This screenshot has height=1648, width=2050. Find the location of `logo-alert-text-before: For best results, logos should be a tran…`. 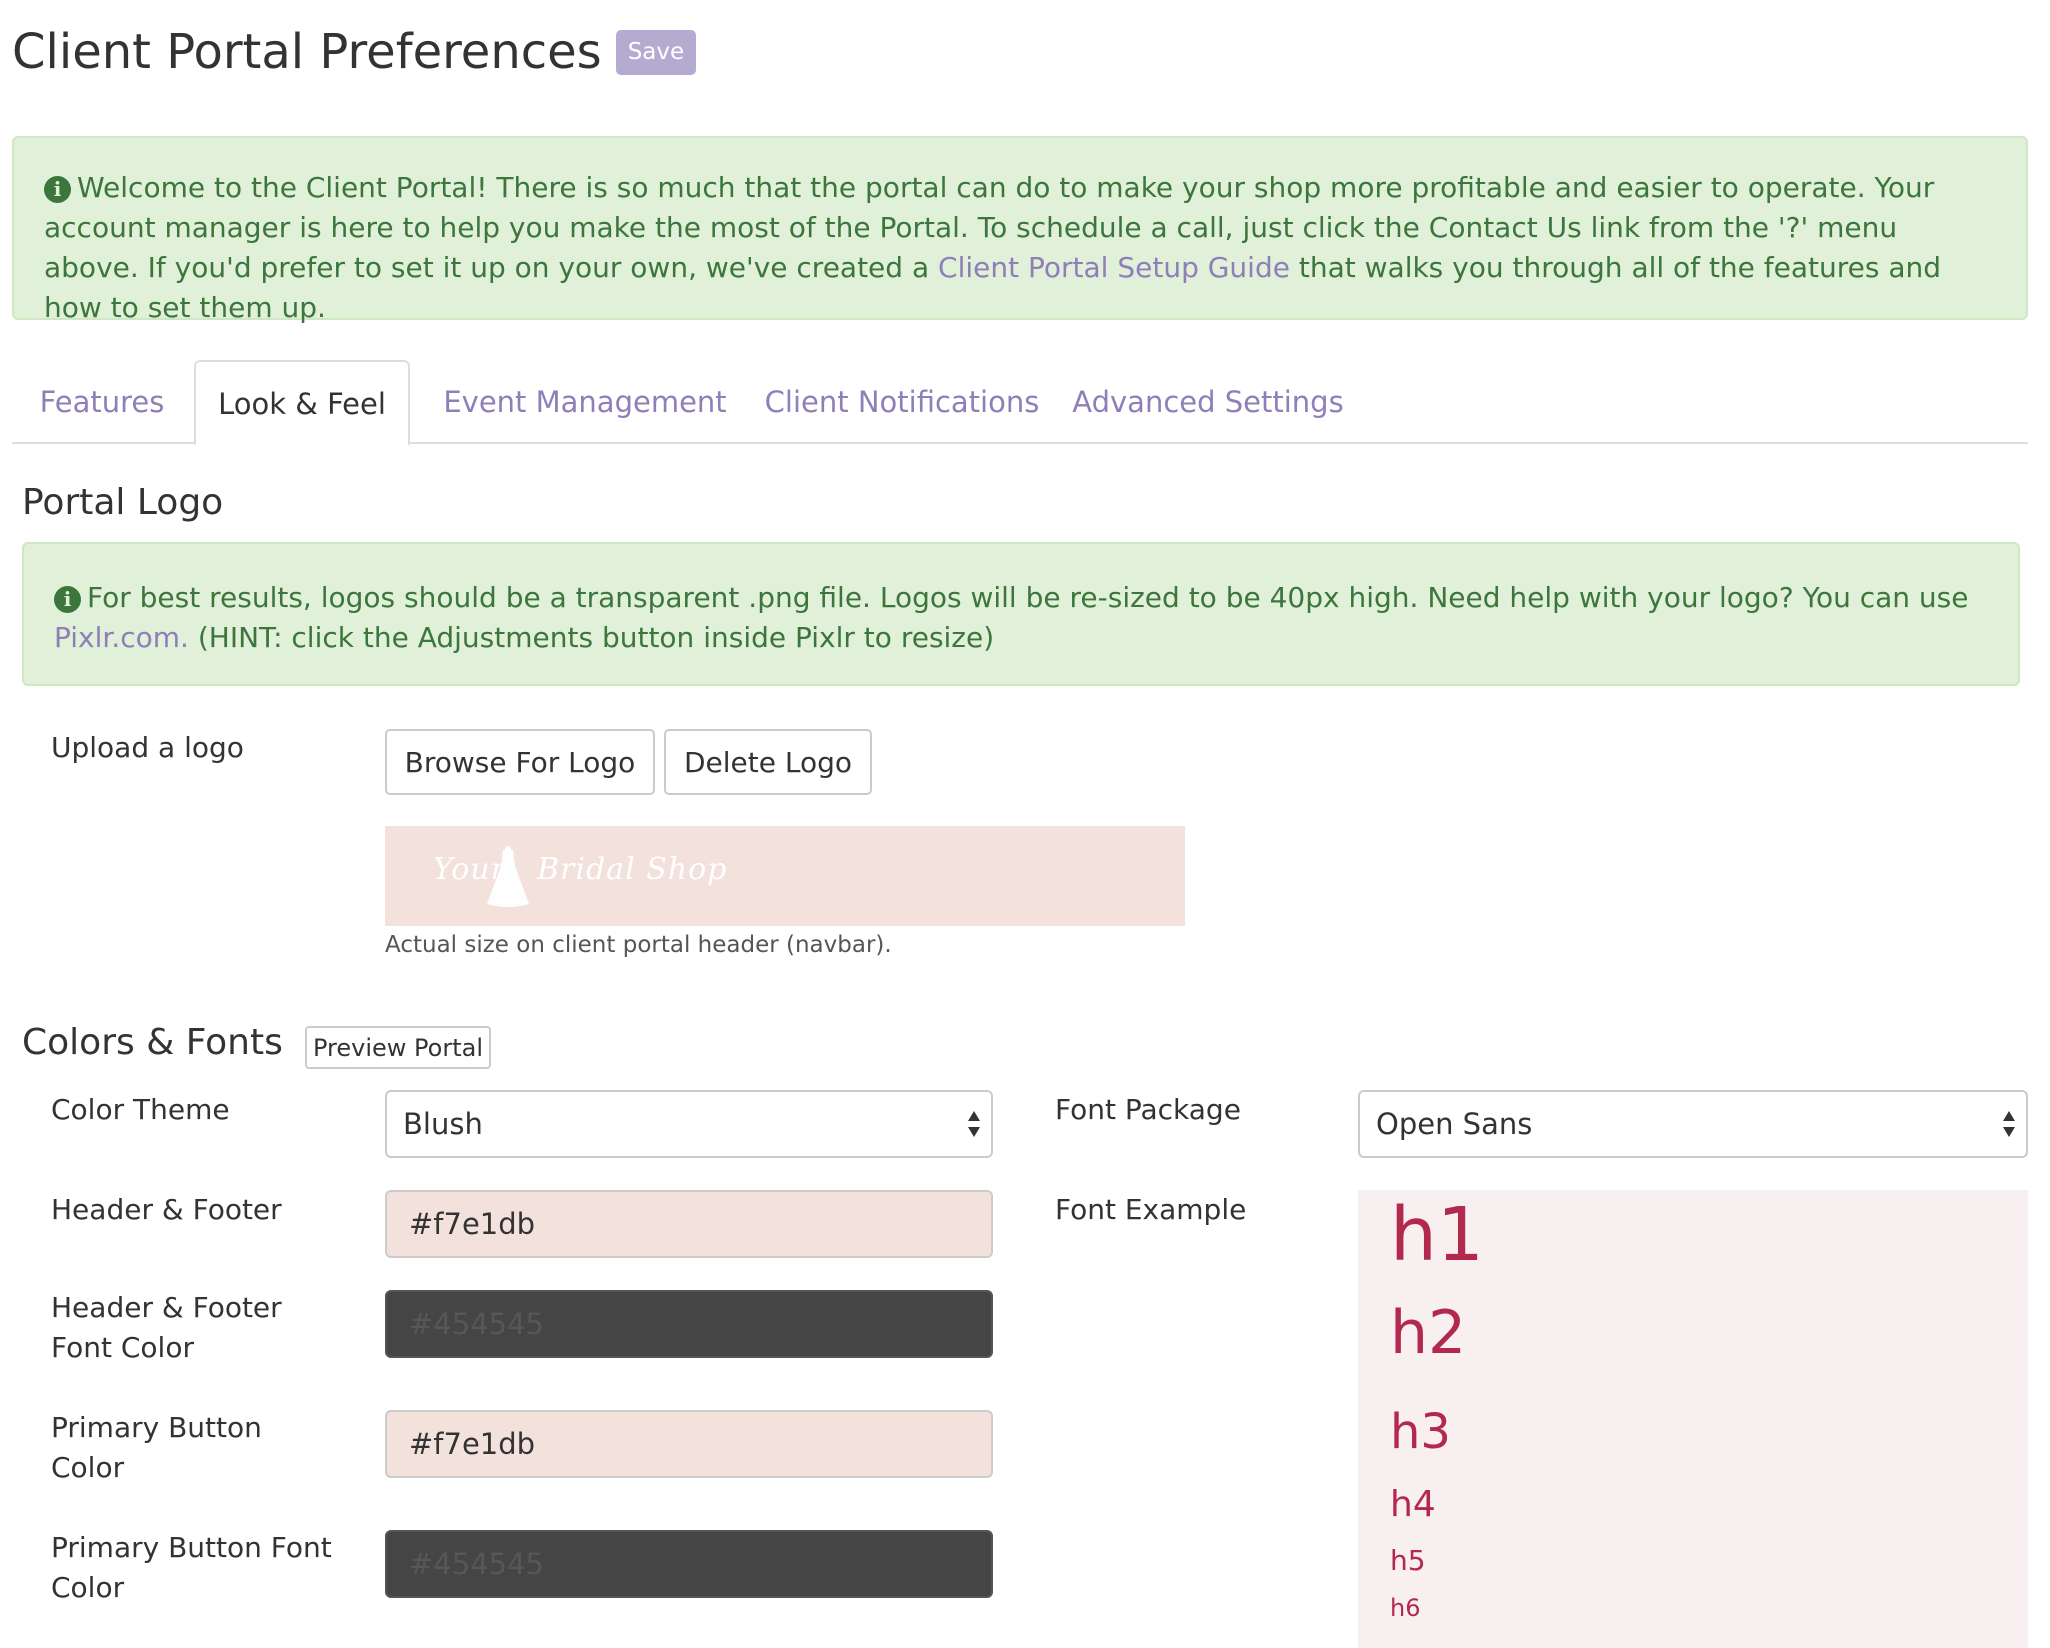

logo-alert-text-before: For best results, logos should be a tran… is located at coordinates (1028, 597).